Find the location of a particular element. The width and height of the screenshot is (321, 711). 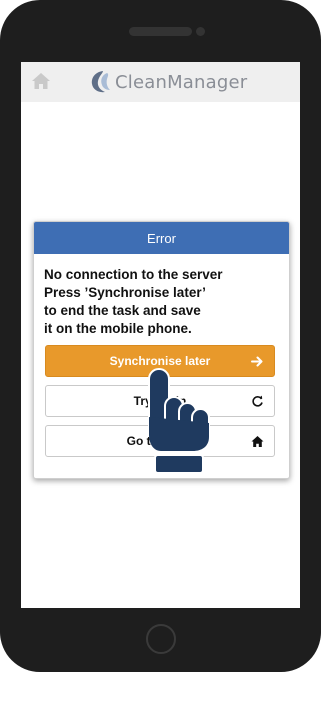

dialog-title: Error is located at coordinates (161, 238).